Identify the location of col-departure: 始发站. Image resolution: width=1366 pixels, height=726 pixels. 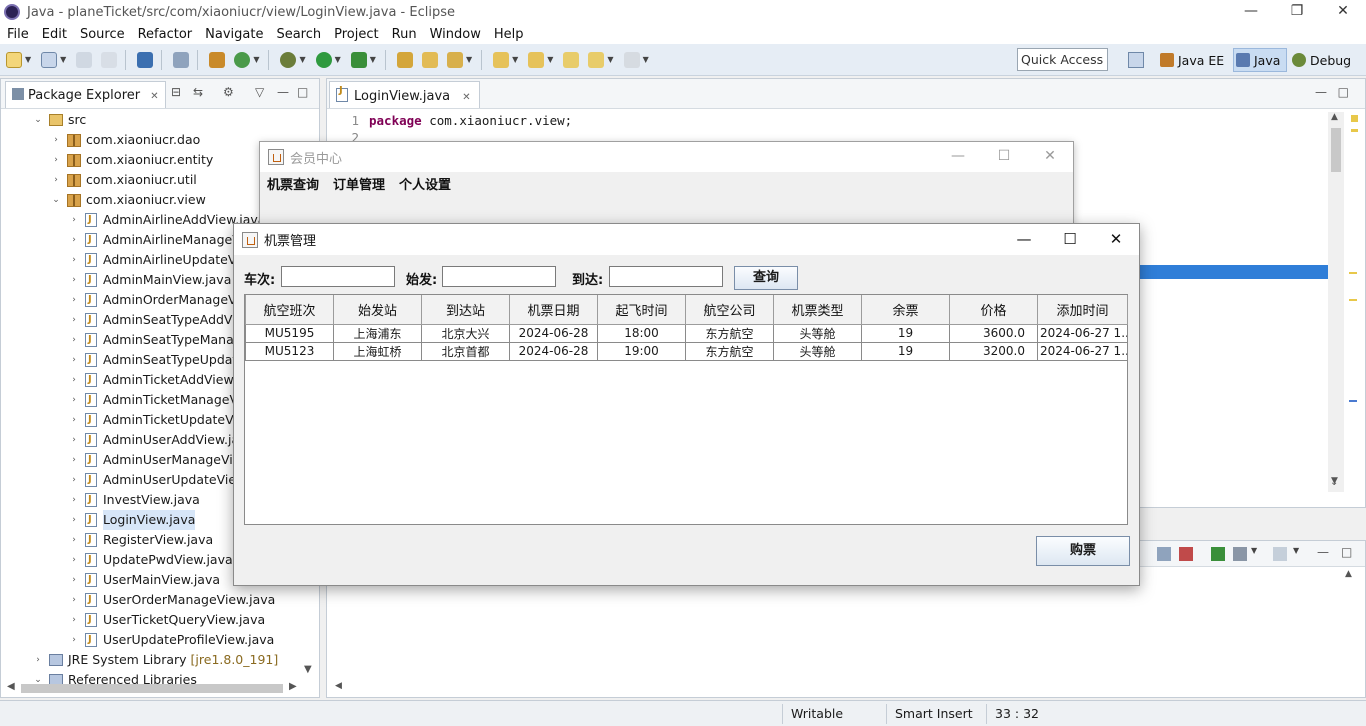
(377, 310).